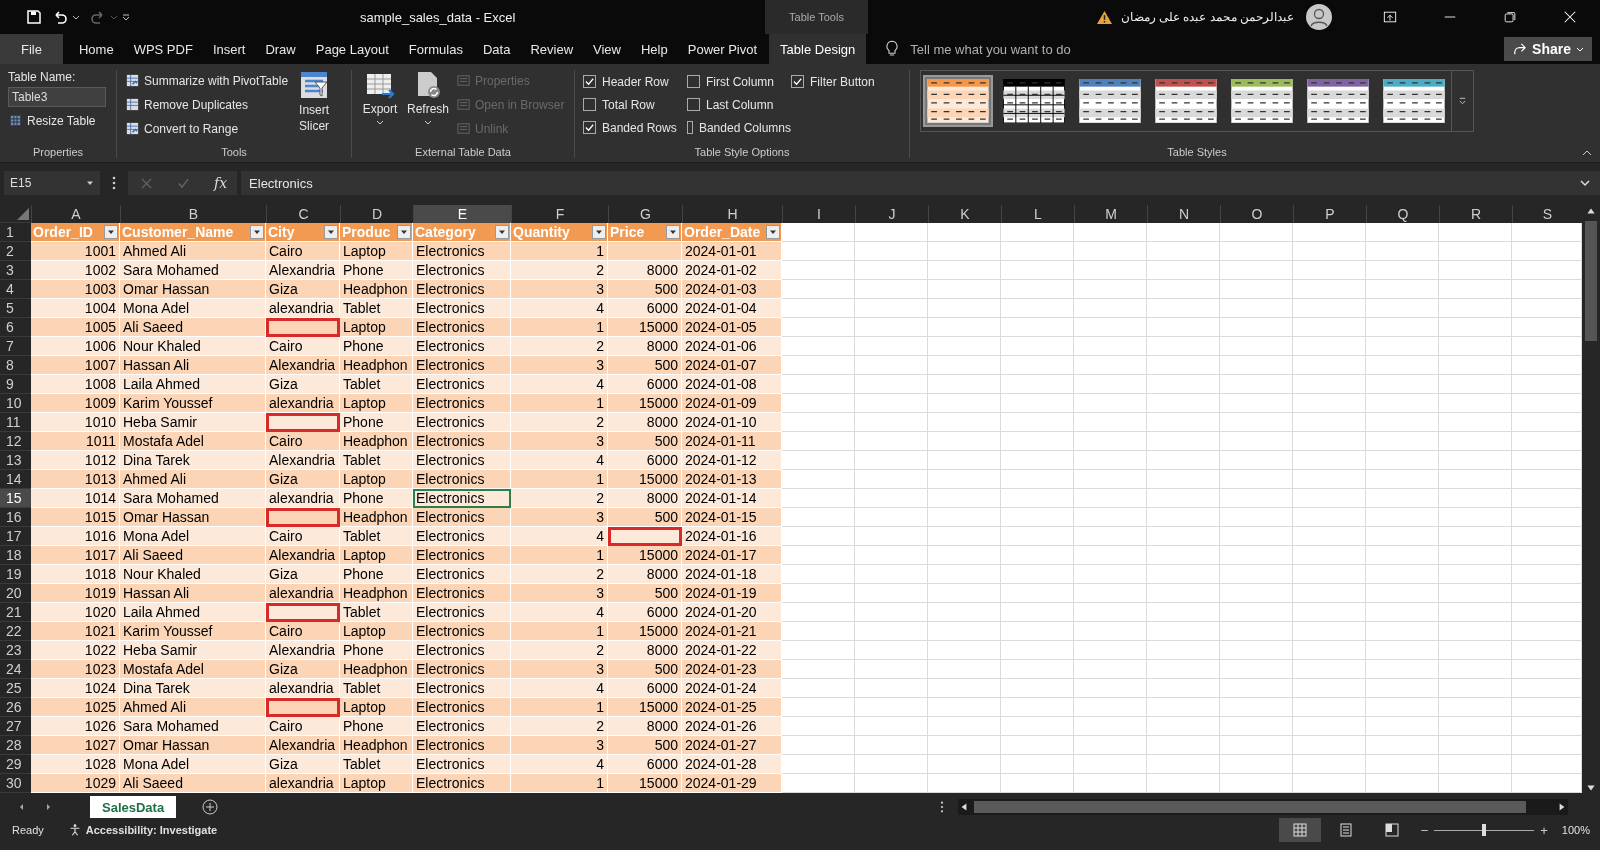  Describe the element at coordinates (1104, 17) in the screenshot. I see `warning-icon` at that location.